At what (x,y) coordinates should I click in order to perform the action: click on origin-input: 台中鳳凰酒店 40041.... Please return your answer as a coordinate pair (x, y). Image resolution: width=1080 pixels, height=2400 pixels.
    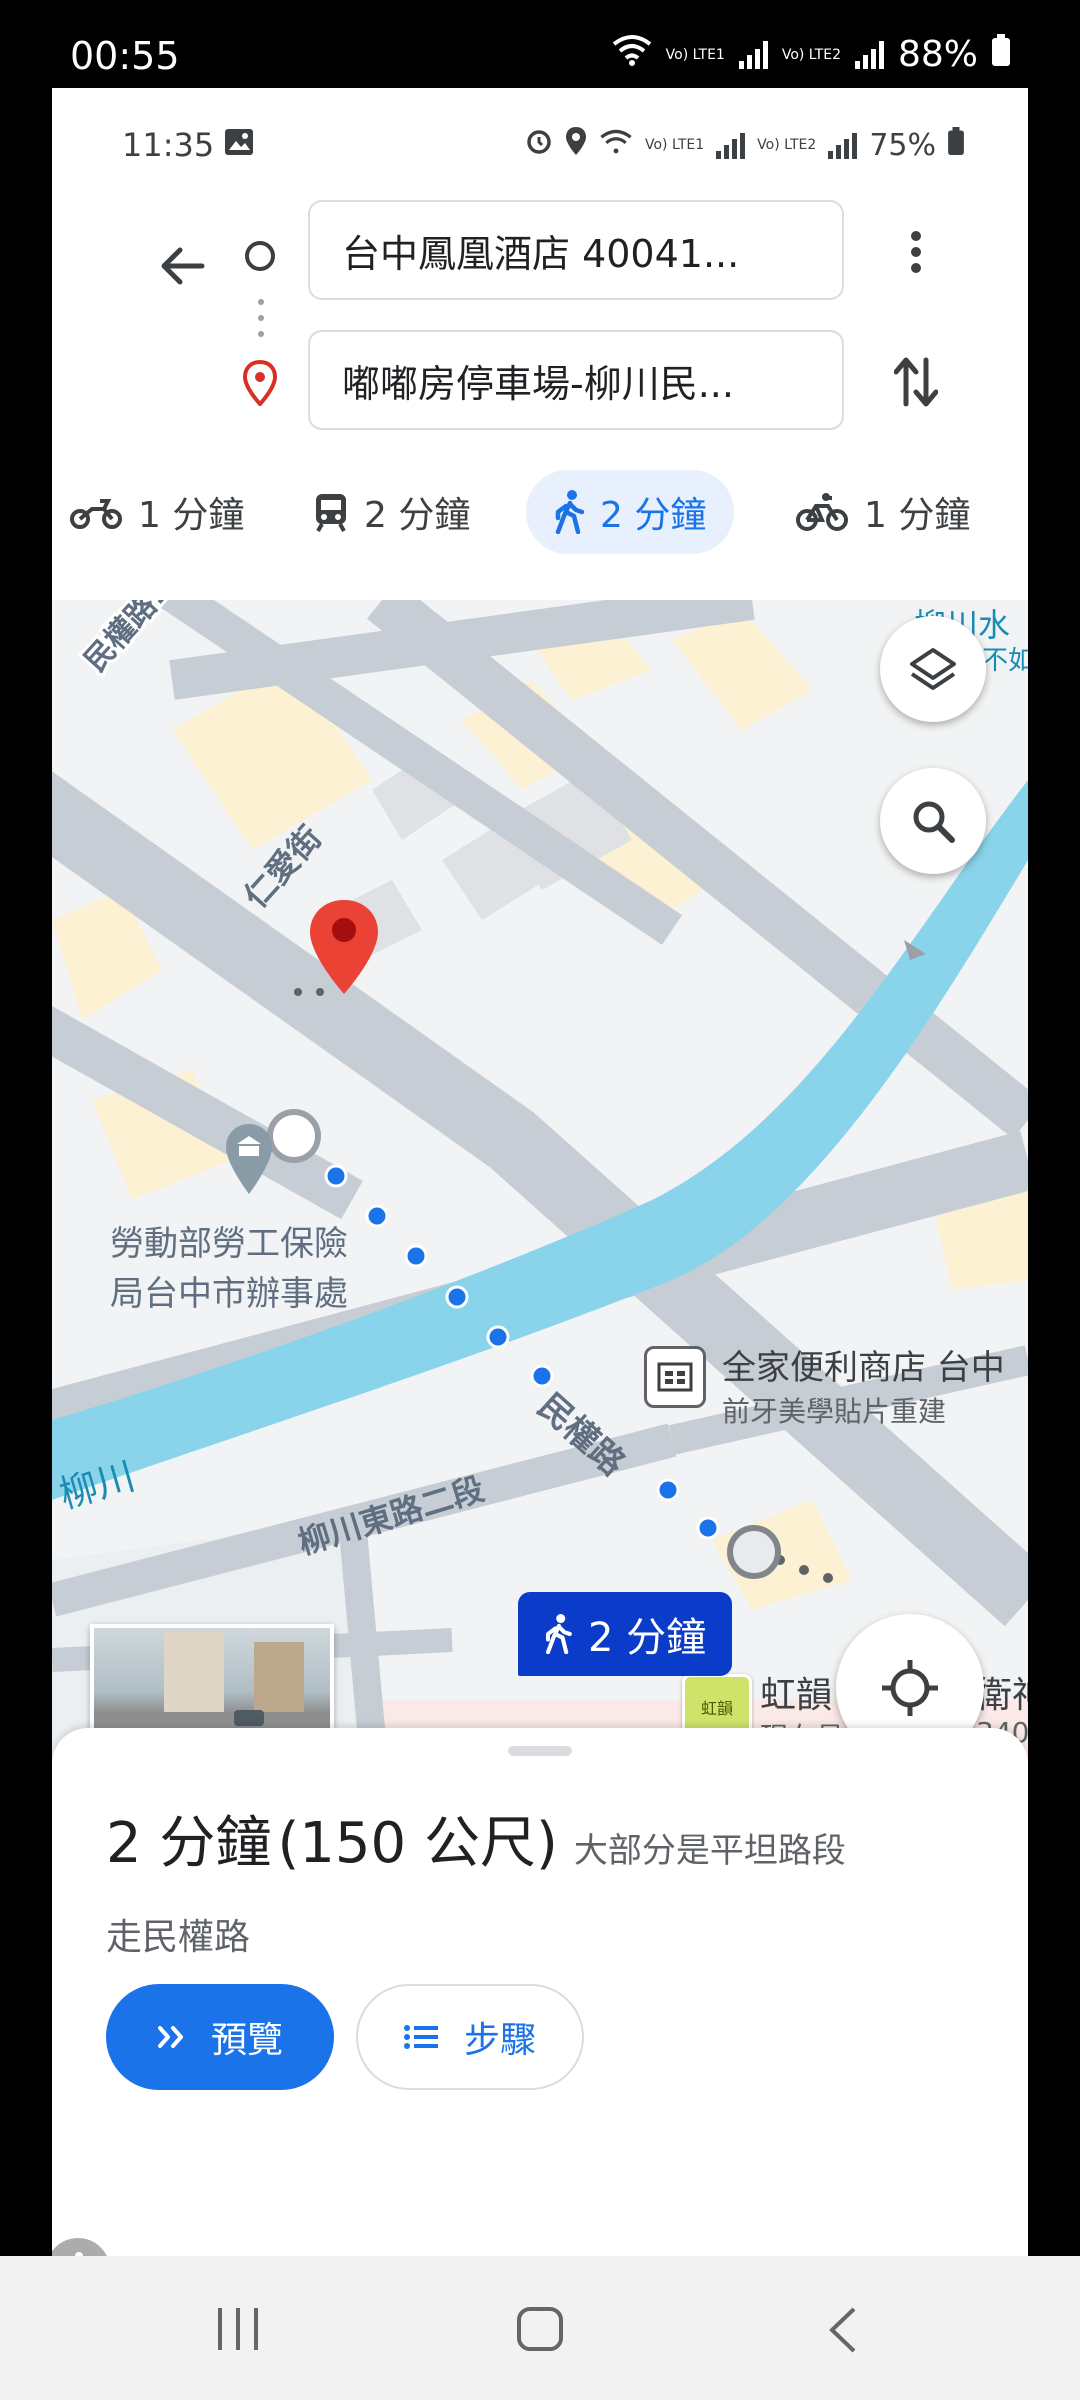
    Looking at the image, I should click on (576, 250).